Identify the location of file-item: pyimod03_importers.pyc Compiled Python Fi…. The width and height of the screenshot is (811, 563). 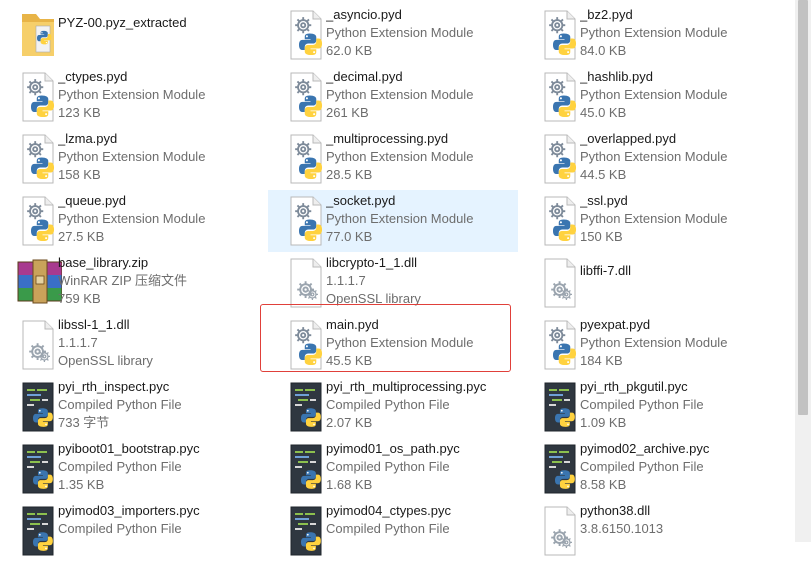
(125, 531).